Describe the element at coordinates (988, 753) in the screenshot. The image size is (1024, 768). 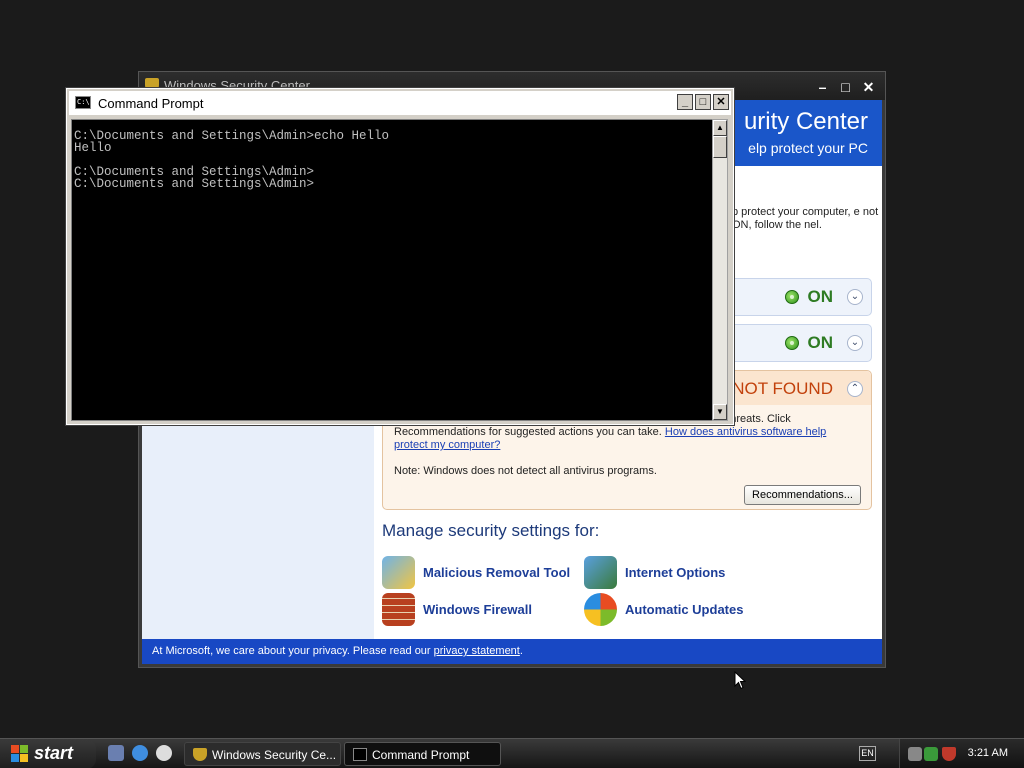
I see `clock: 3:21 AM` at that location.